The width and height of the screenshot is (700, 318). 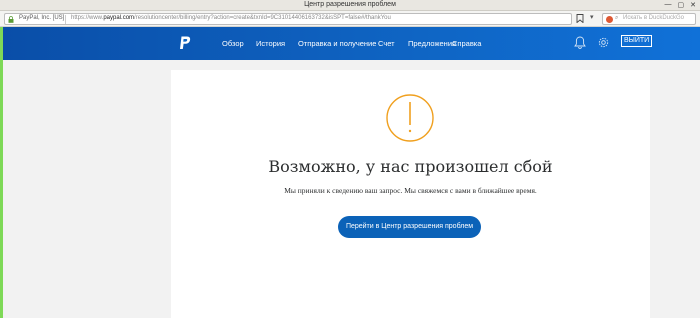 I want to click on nav-send-receive: Отправка и получение, so click(x=337, y=43).